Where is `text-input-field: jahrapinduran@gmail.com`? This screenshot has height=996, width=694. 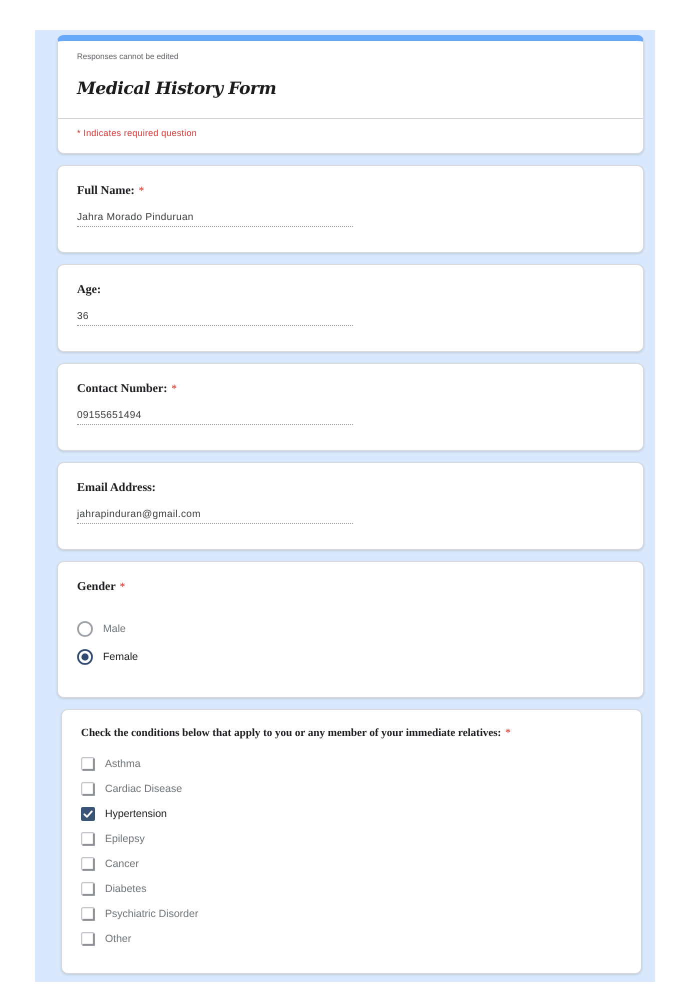
text-input-field: jahrapinduran@gmail.com is located at coordinates (215, 516).